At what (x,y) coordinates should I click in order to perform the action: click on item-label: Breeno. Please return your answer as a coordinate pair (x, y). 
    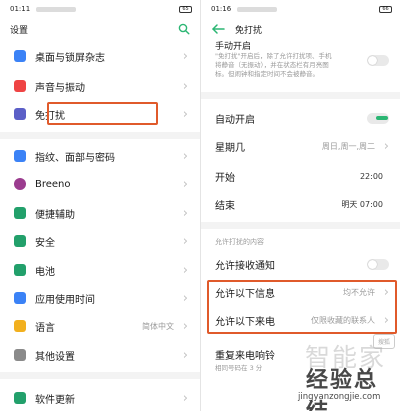
    Looking at the image, I should click on (53, 184).